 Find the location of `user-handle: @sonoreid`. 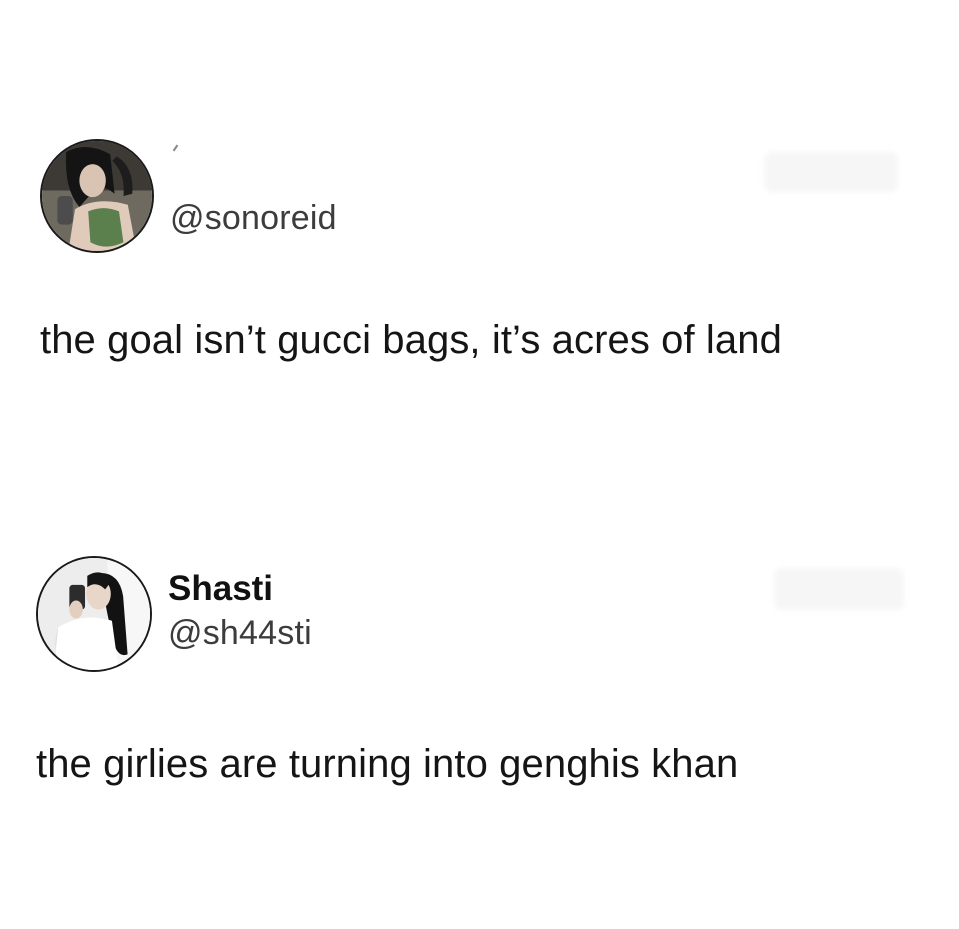

user-handle: @sonoreid is located at coordinates (253, 218).